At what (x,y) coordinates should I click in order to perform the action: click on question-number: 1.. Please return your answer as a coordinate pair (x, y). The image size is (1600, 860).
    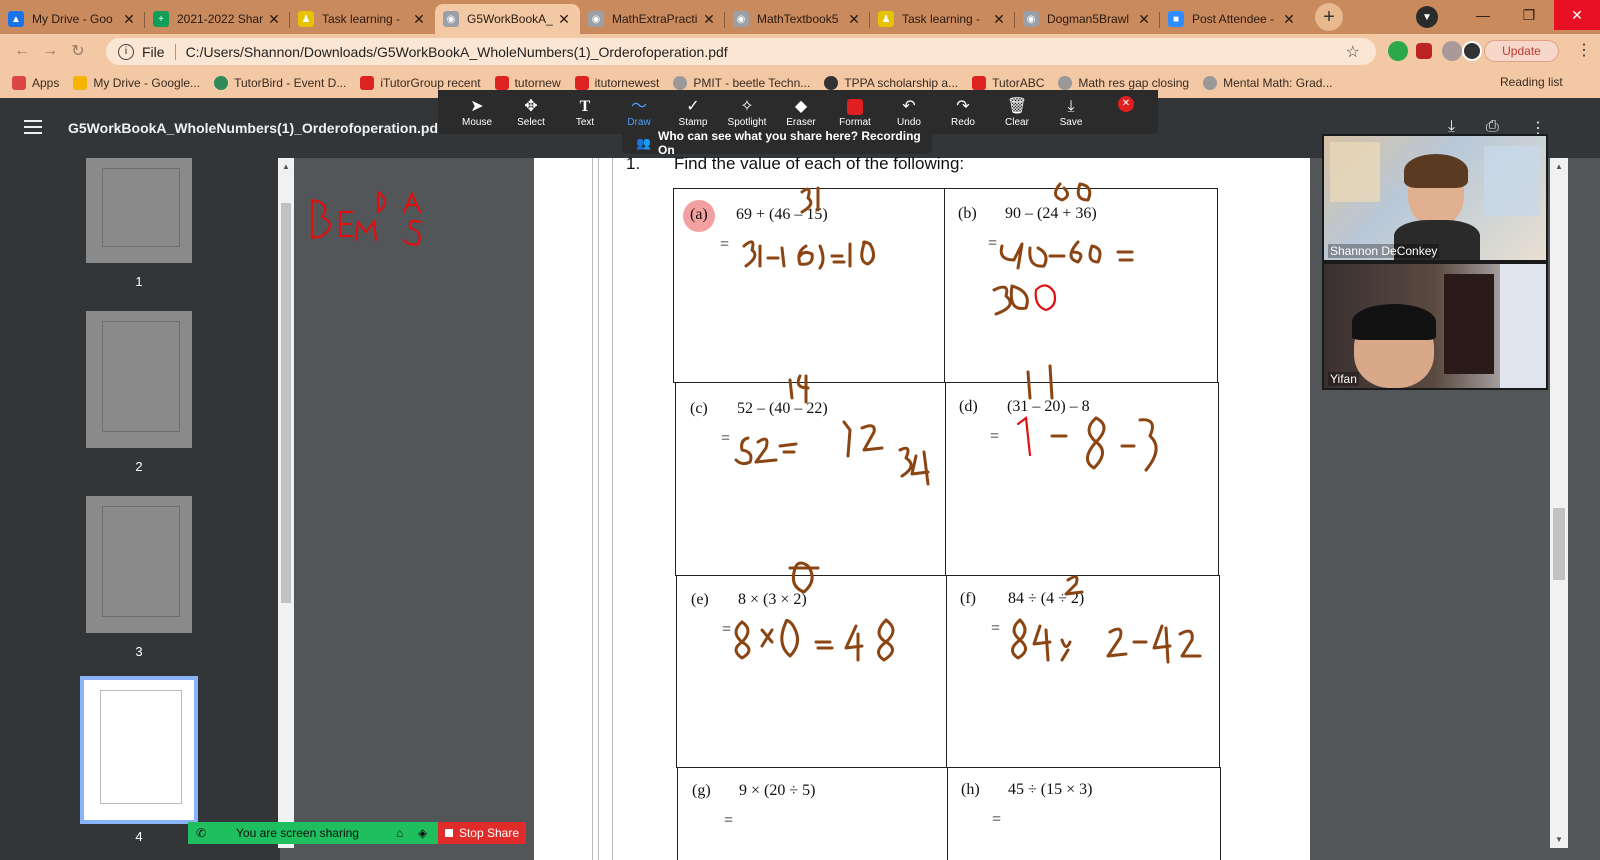
    Looking at the image, I should click on (633, 163).